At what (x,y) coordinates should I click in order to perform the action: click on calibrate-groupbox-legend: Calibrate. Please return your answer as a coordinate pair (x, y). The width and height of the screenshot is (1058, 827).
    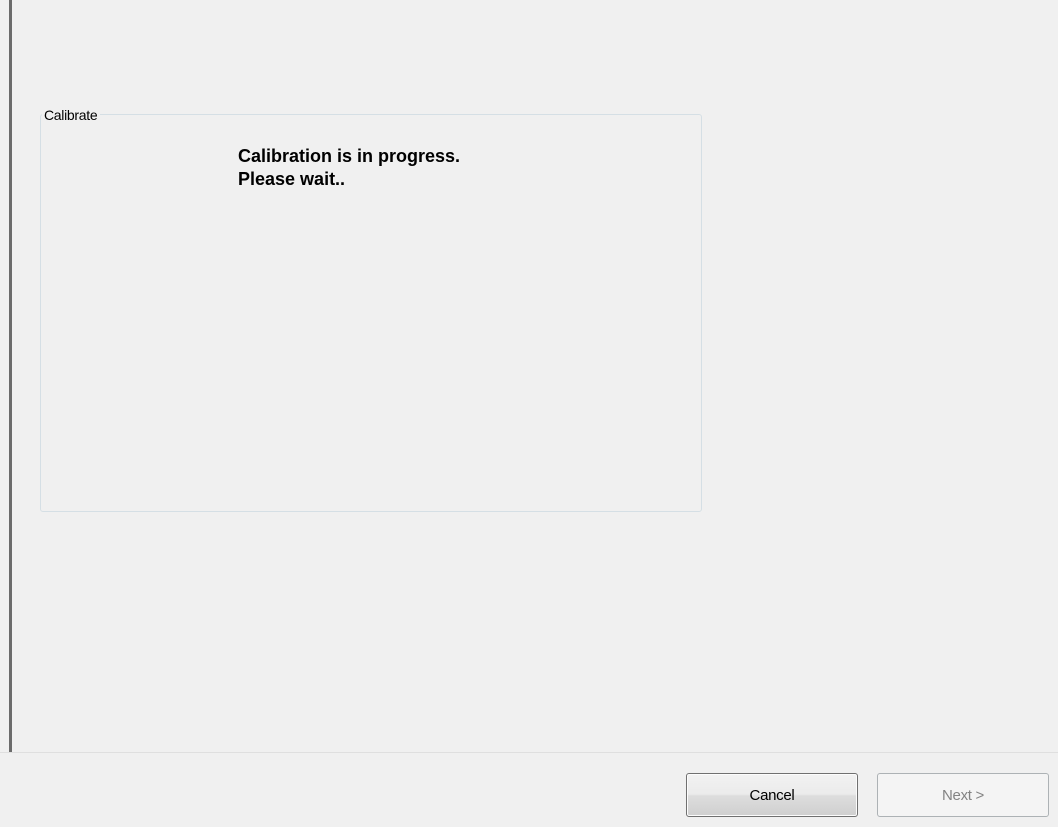
    Looking at the image, I should click on (71, 115).